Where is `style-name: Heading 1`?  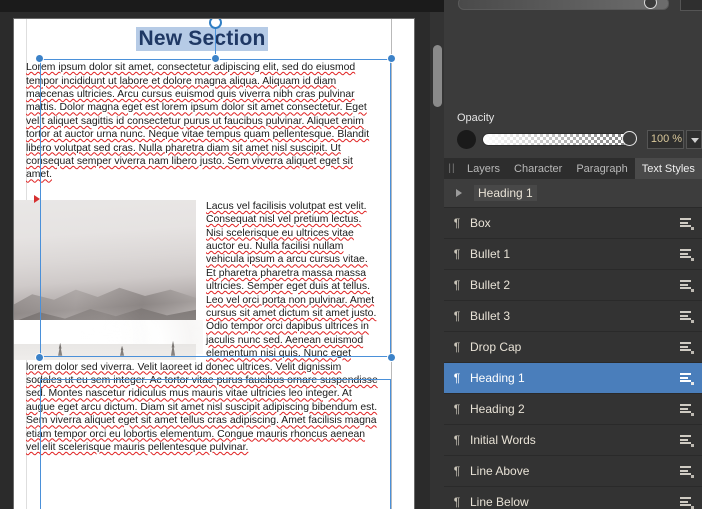
style-name: Heading 1 is located at coordinates (497, 378).